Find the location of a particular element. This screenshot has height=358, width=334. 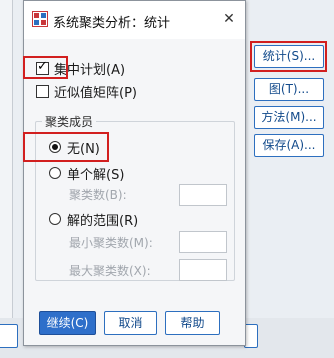

dialog-titlebar: 系统聚类分析：统计 ✕ is located at coordinates (134, 20).